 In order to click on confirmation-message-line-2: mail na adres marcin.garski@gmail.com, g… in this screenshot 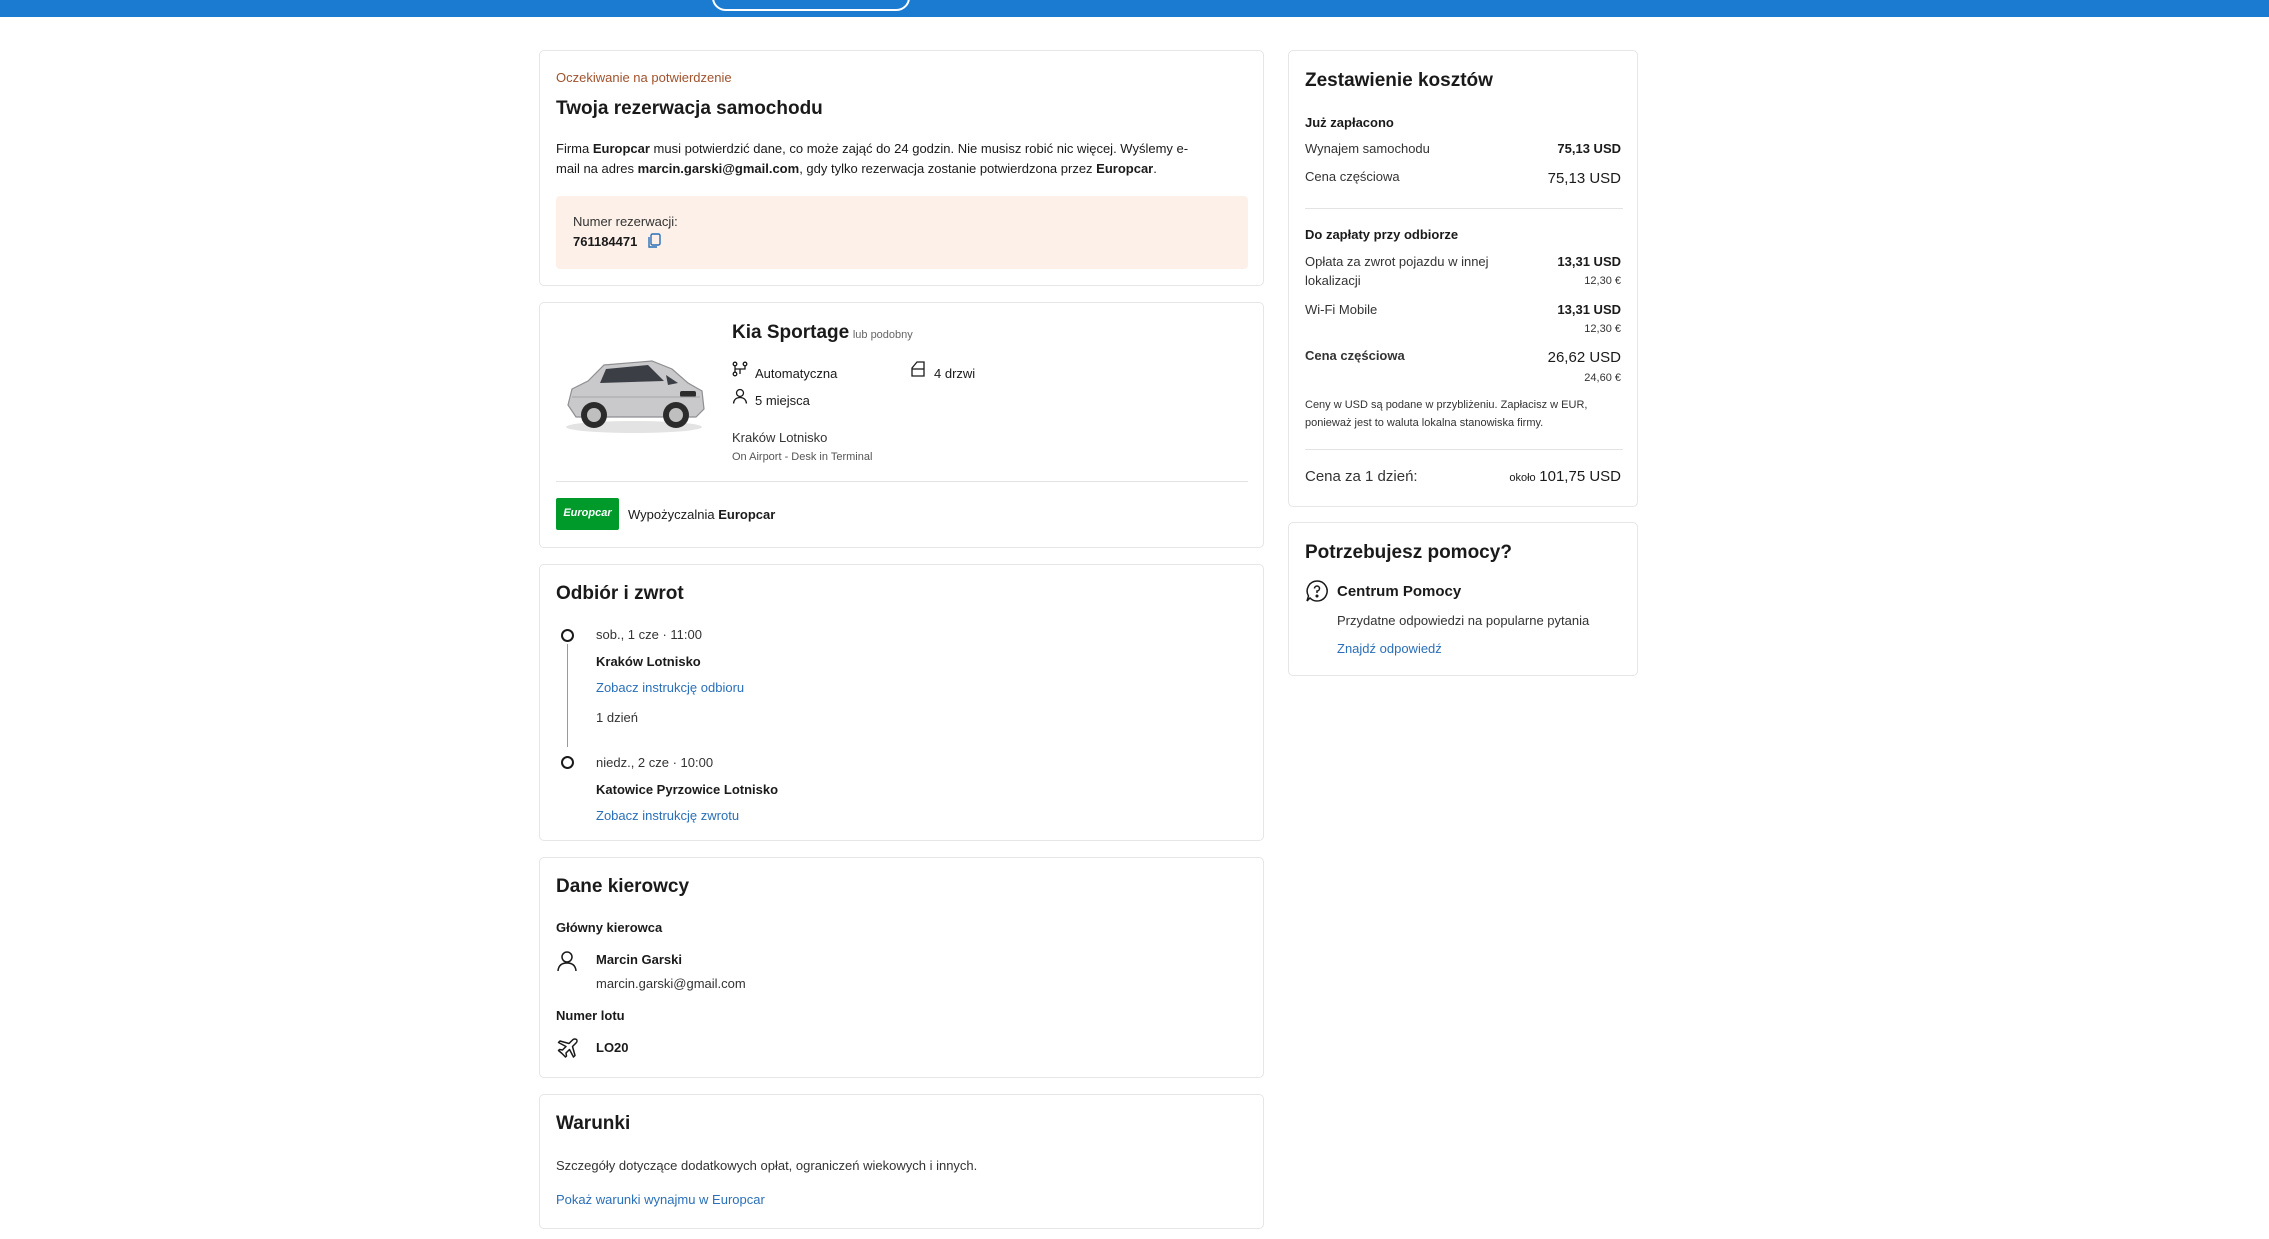, I will do `click(856, 168)`.